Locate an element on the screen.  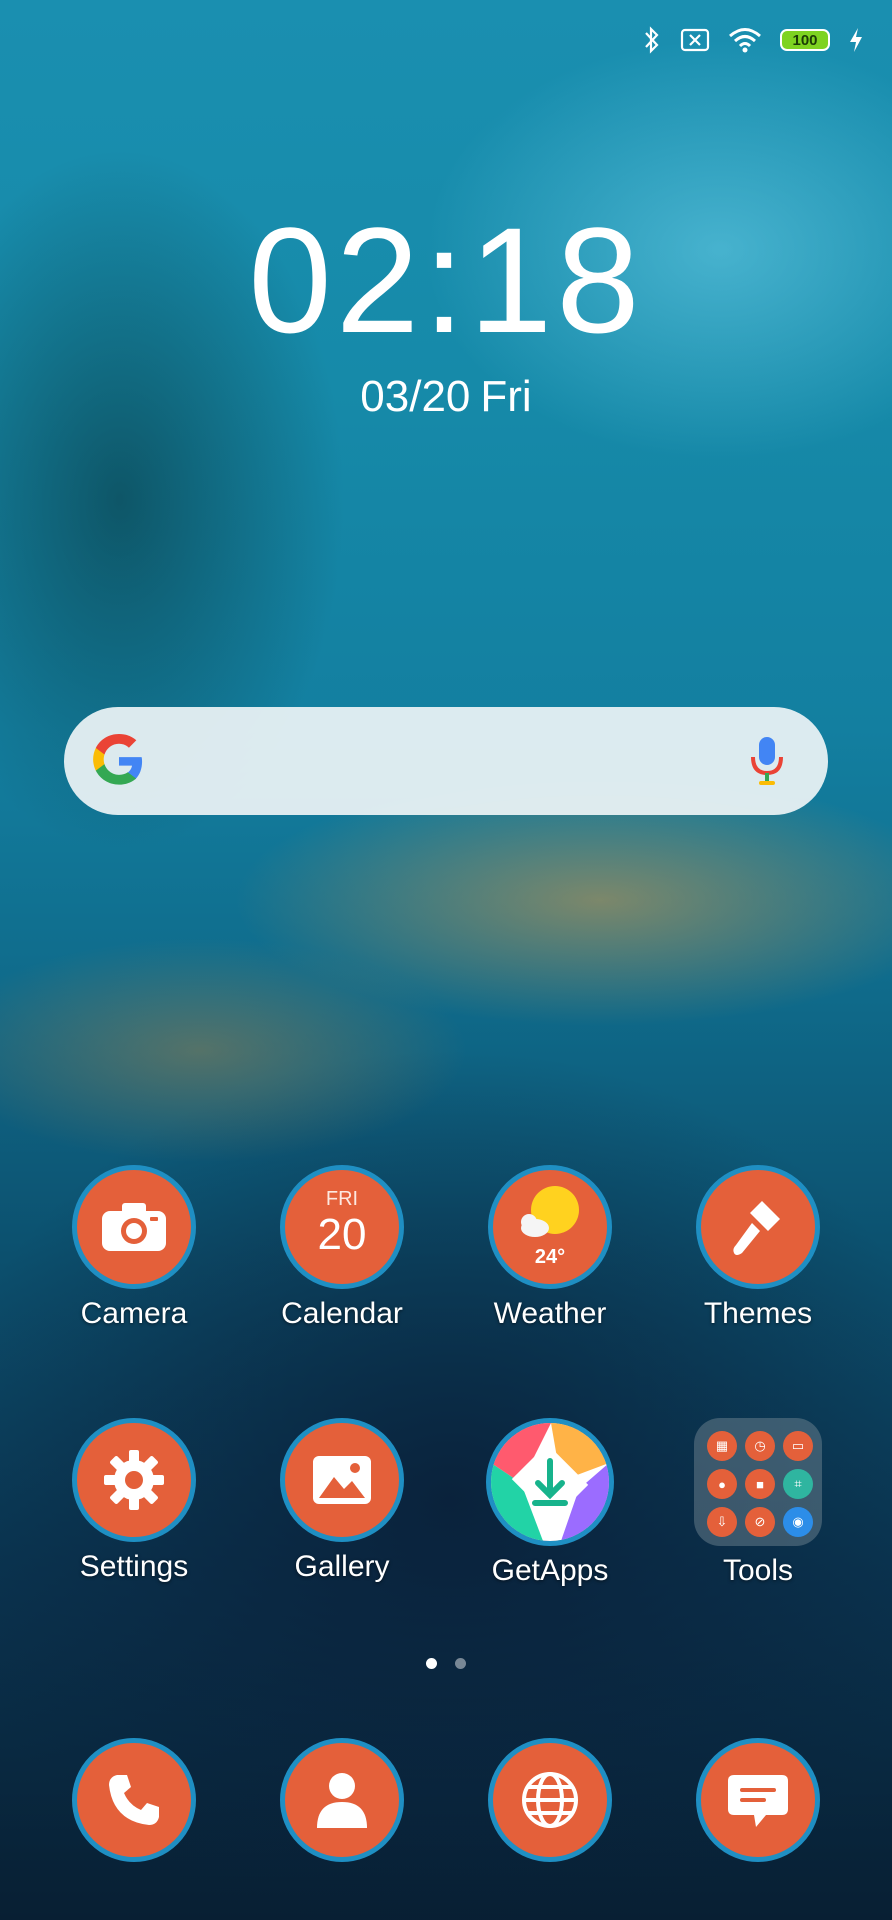
page-dot is located at coordinates (460, 1663).